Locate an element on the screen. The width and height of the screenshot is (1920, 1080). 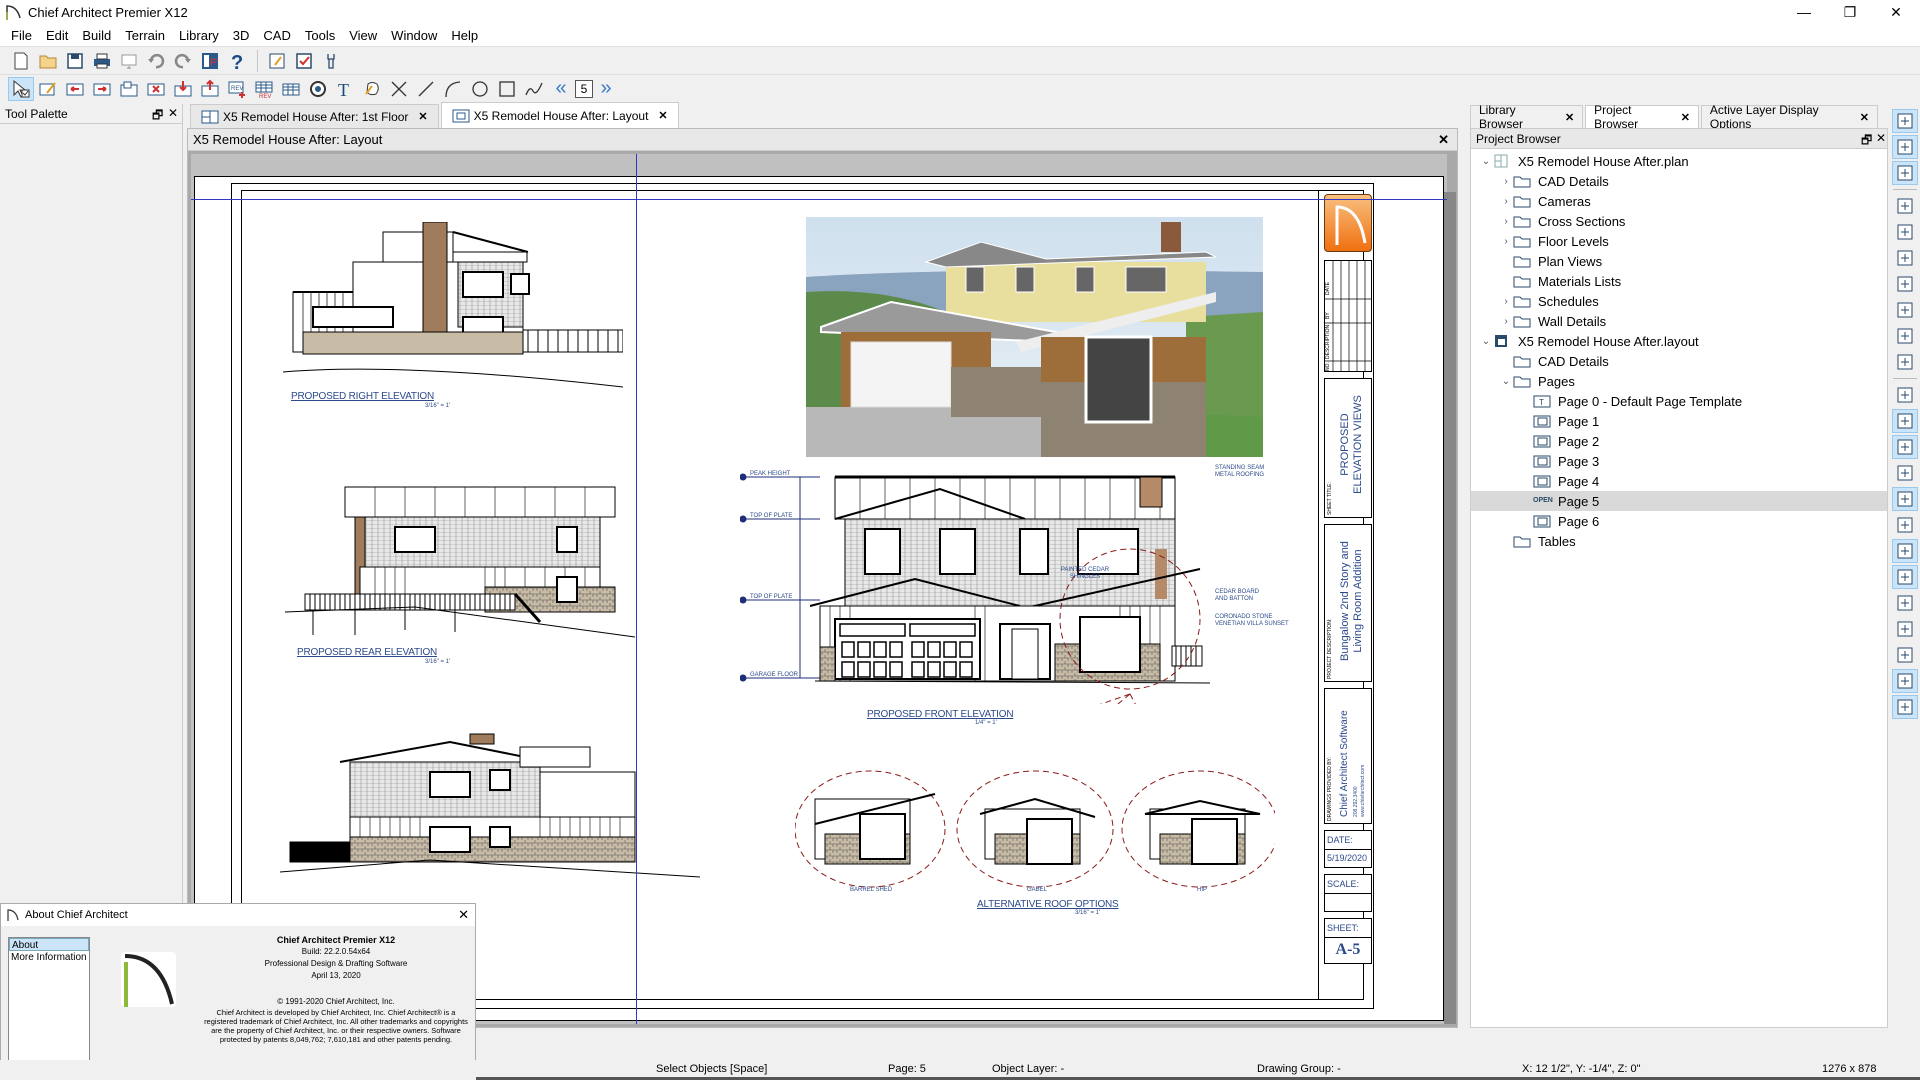
delete-view-button is located at coordinates (156, 89).